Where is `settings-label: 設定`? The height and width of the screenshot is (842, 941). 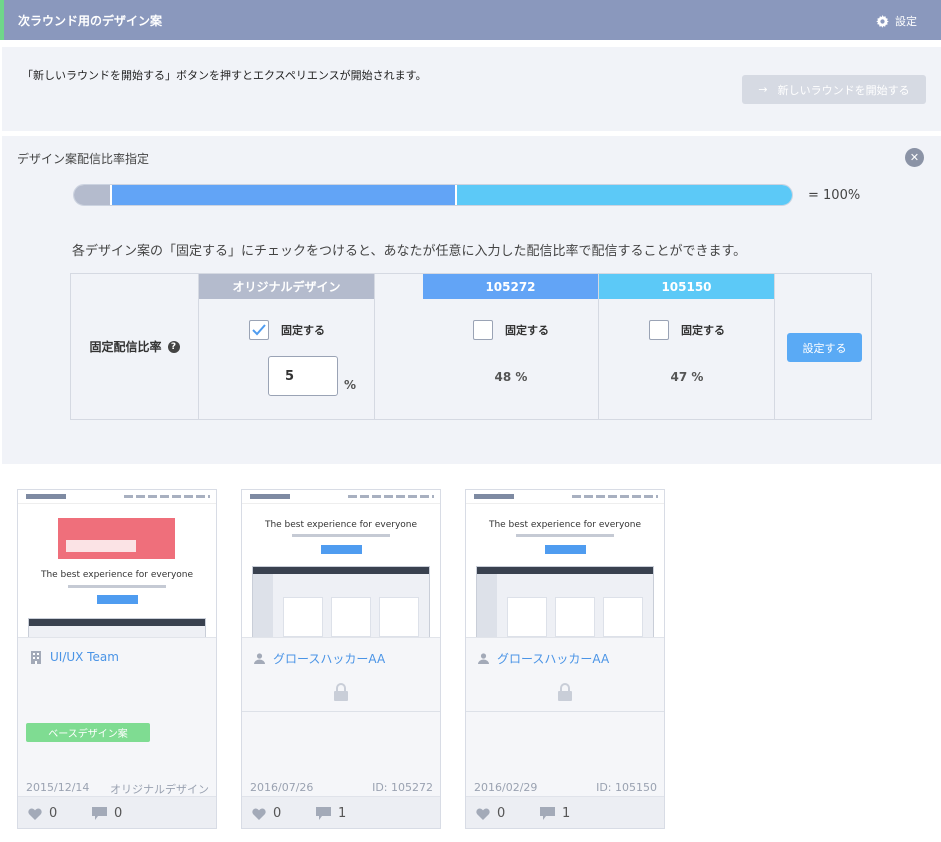 settings-label: 設定 is located at coordinates (906, 21).